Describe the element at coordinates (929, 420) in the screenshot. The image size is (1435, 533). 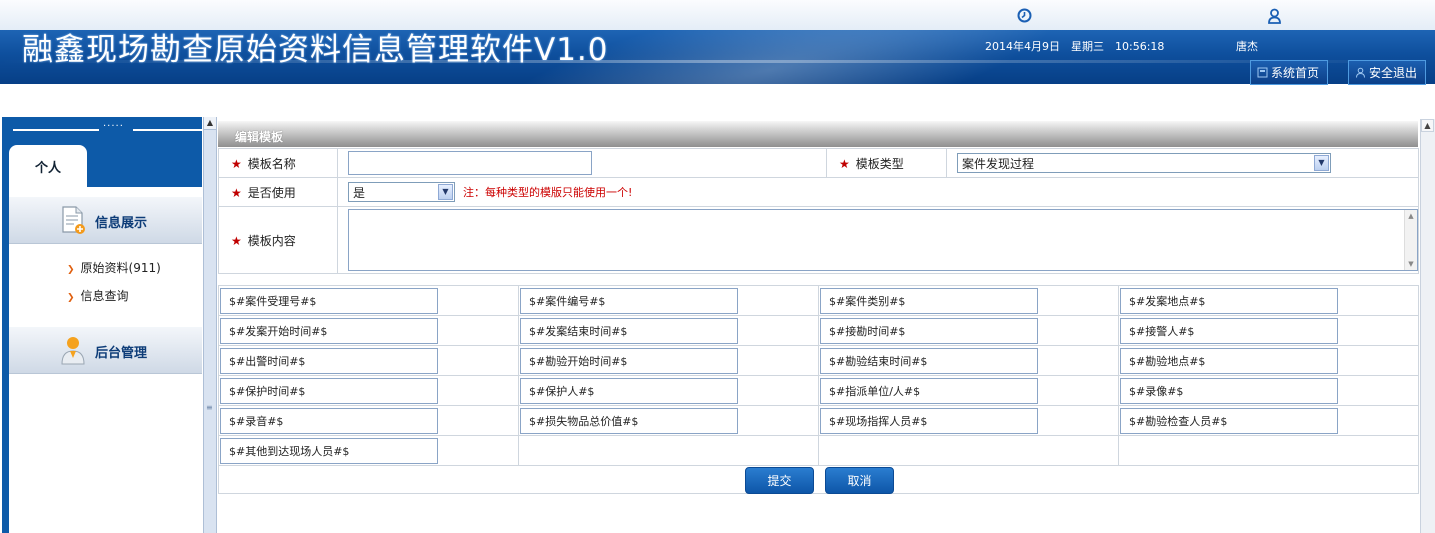
I see `placeholder-tag: $#现场指挥人员#$` at that location.